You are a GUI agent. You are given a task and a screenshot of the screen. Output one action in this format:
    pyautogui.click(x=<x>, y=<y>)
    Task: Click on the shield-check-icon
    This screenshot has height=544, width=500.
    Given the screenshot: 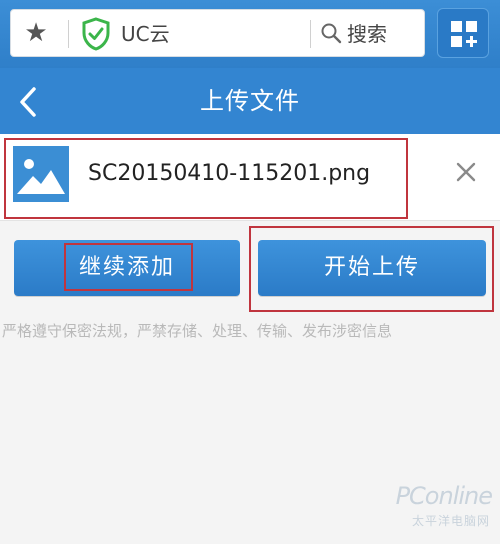 What is the action you would take?
    pyautogui.click(x=96, y=34)
    